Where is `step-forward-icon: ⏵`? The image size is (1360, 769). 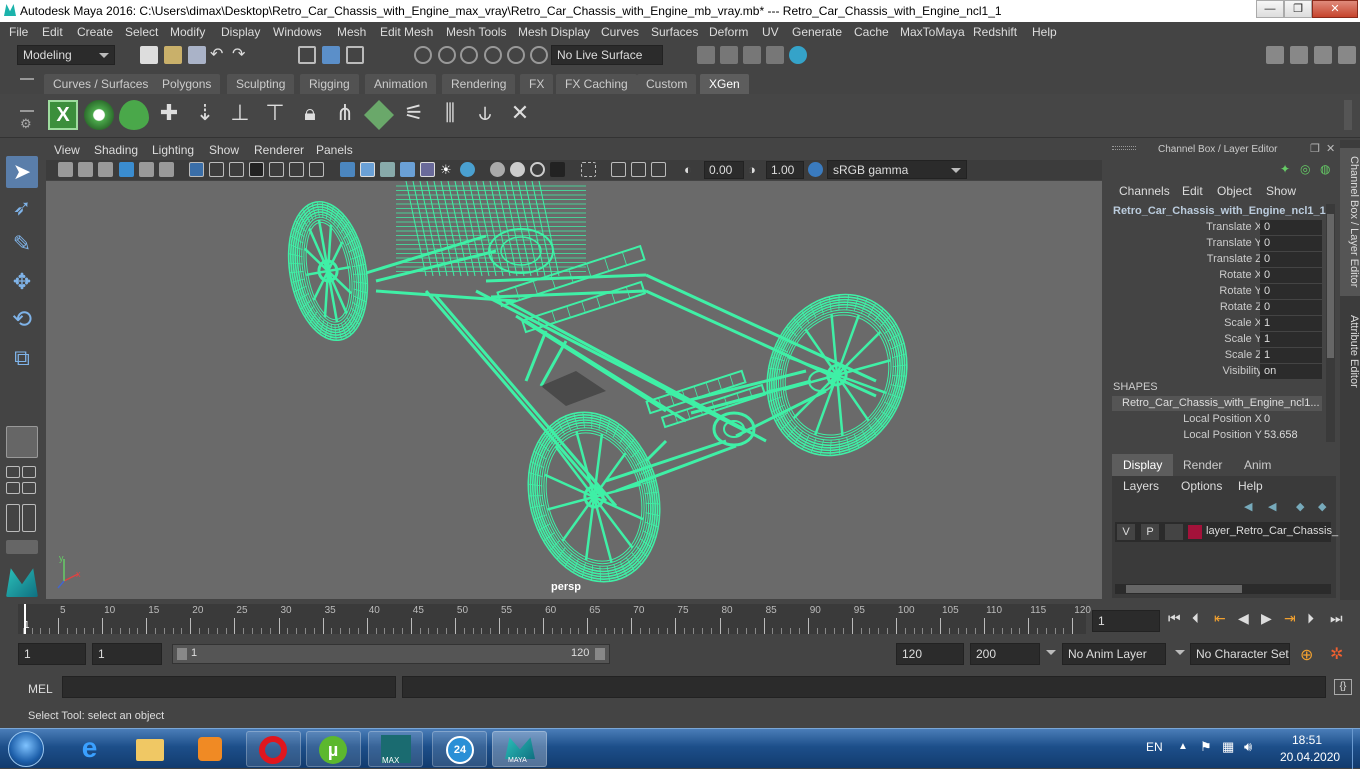 step-forward-icon: ⏵ is located at coordinates (1317, 620).